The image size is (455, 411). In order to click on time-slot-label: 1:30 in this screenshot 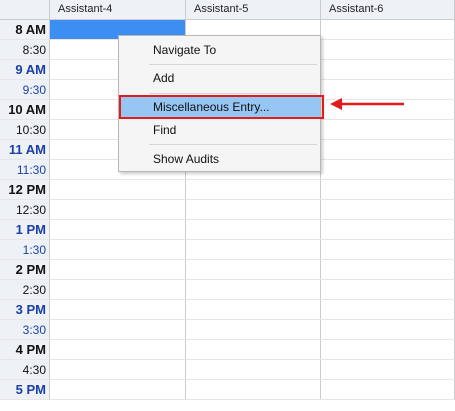, I will do `click(25, 250)`.